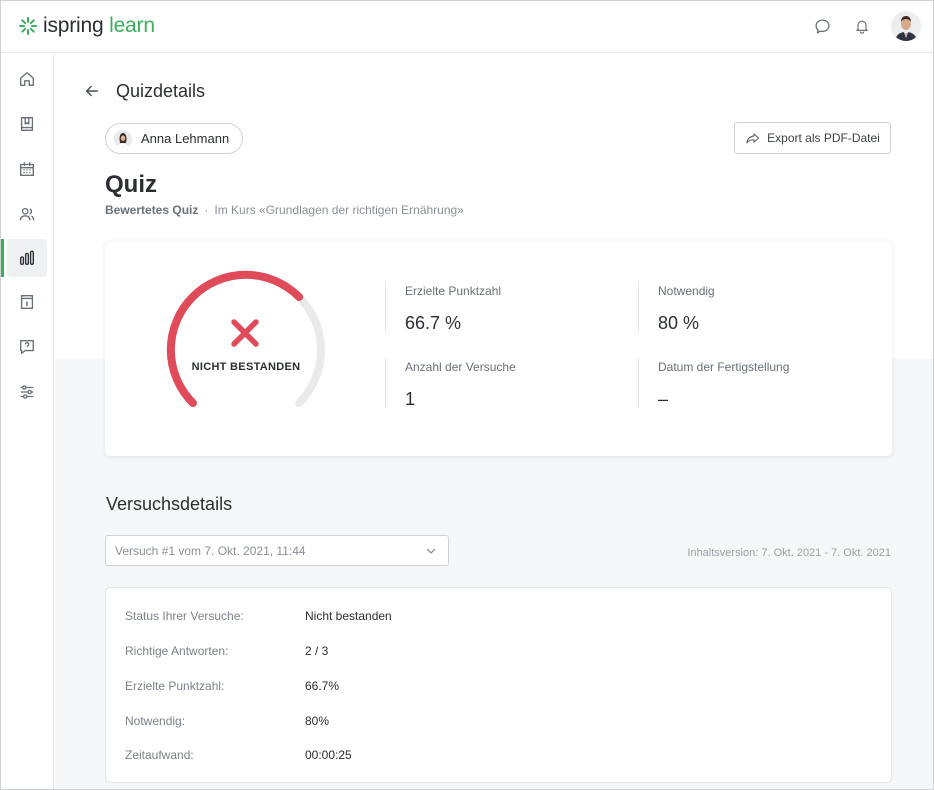  Describe the element at coordinates (27, 421) in the screenshot. I see `sidebar` at that location.